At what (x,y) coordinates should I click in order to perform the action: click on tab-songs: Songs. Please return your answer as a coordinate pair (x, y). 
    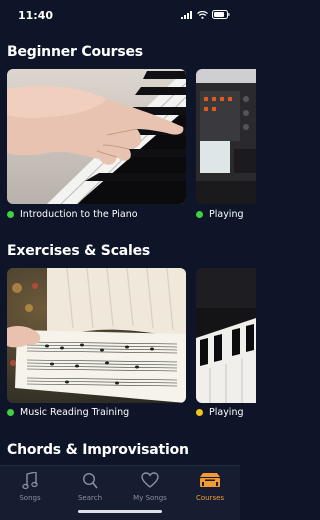
    Looking at the image, I should click on (30, 490).